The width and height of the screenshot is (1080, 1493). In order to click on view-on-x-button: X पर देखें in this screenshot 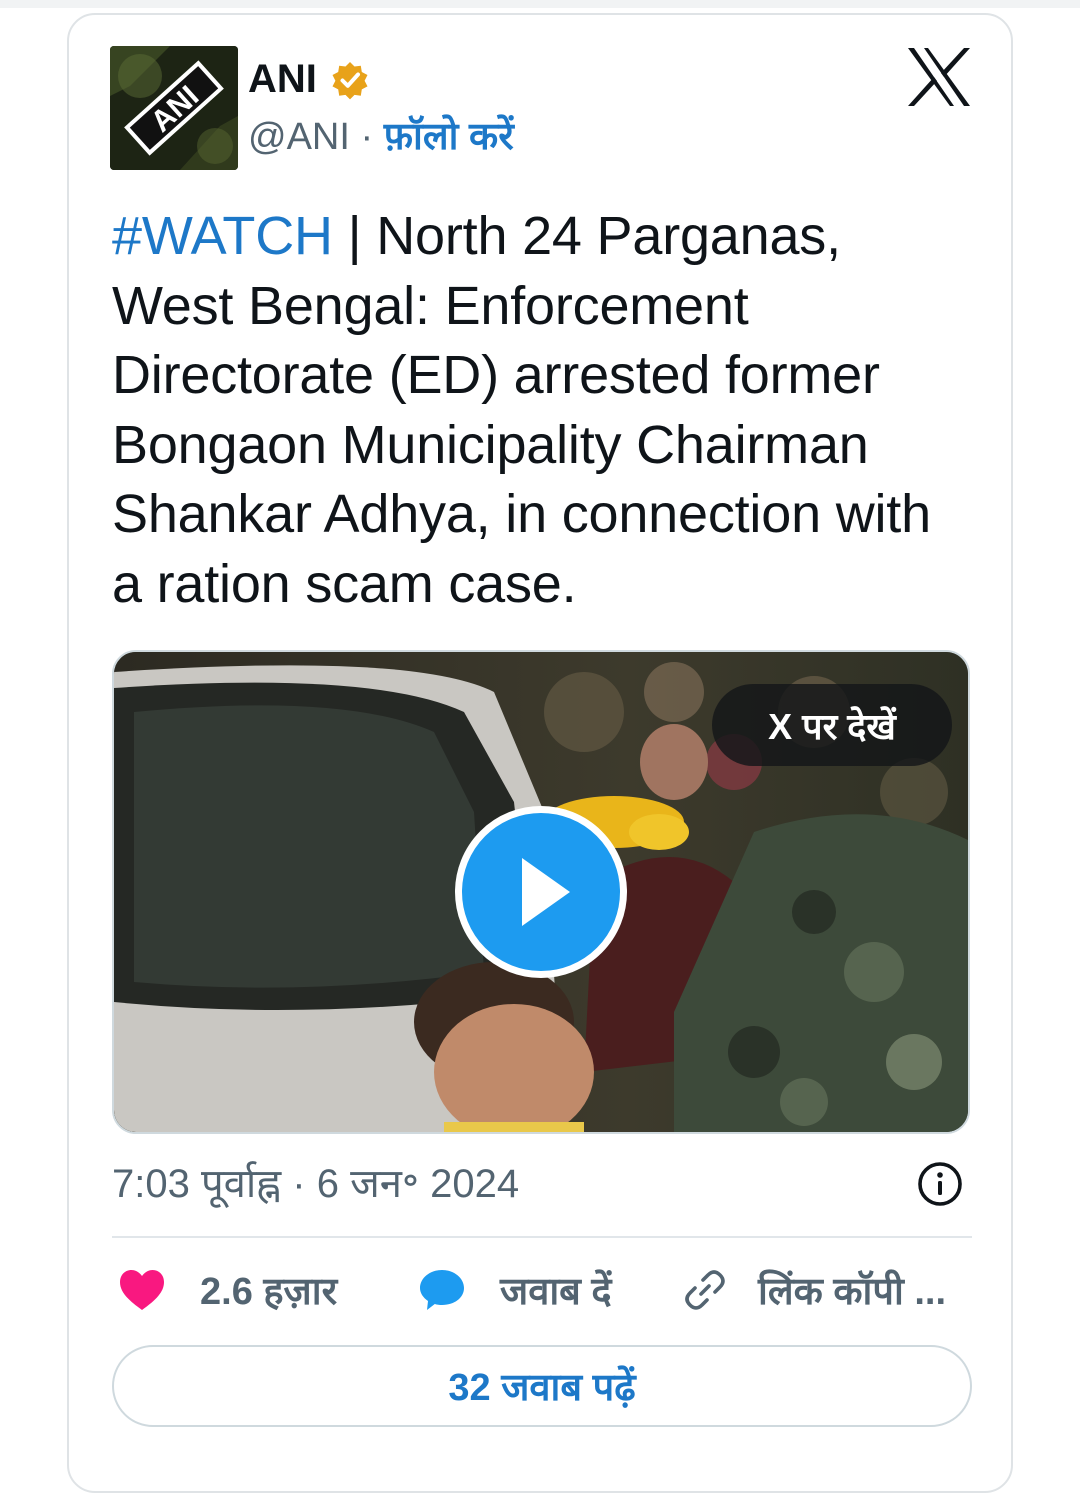, I will do `click(832, 725)`.